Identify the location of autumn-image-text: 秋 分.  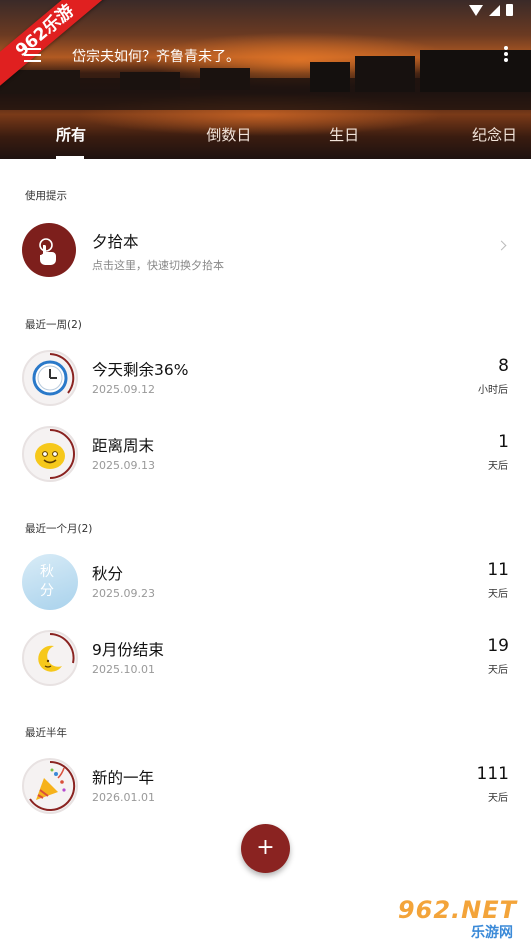
(49, 581).